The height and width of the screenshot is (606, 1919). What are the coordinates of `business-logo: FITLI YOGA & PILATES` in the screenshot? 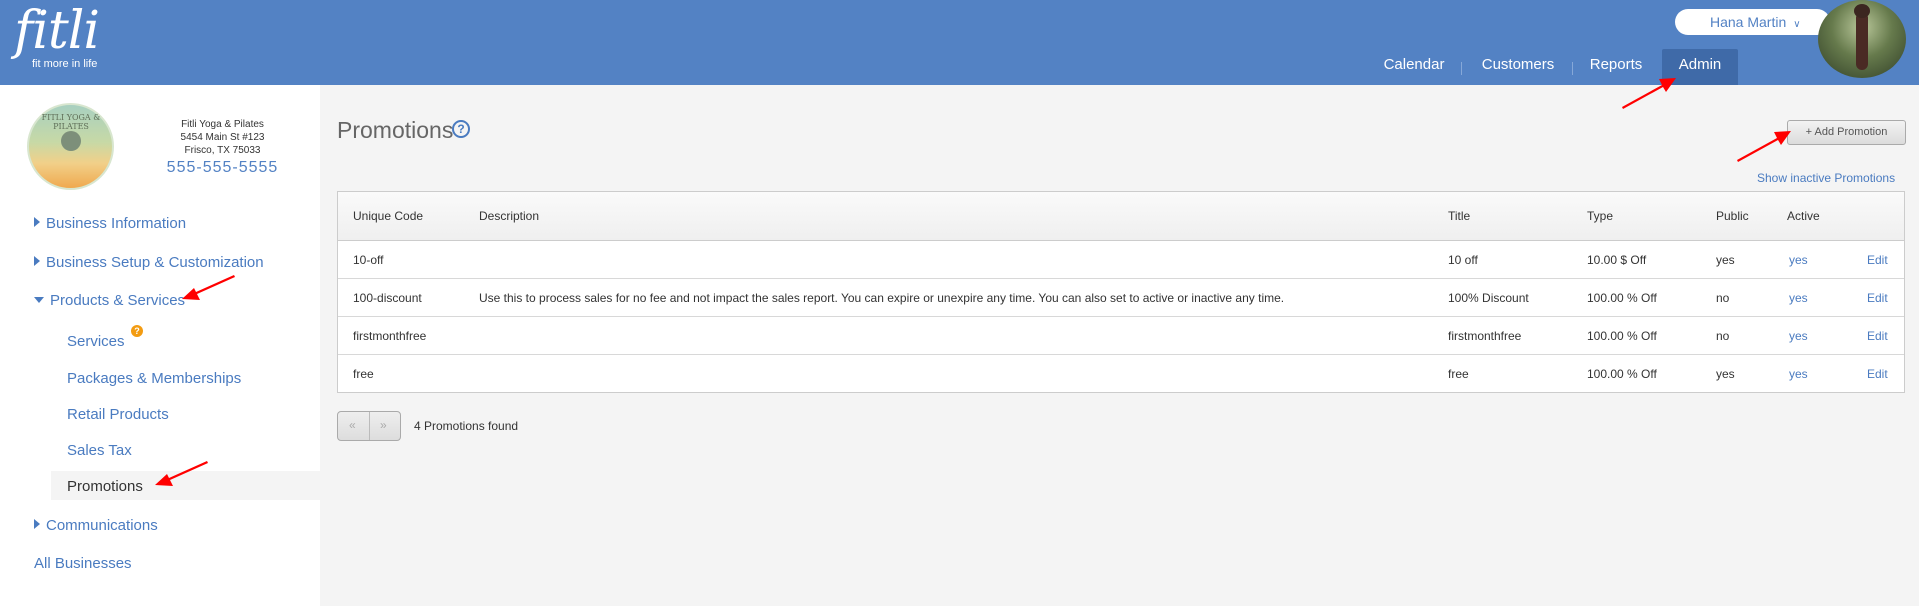 It's located at (70, 146).